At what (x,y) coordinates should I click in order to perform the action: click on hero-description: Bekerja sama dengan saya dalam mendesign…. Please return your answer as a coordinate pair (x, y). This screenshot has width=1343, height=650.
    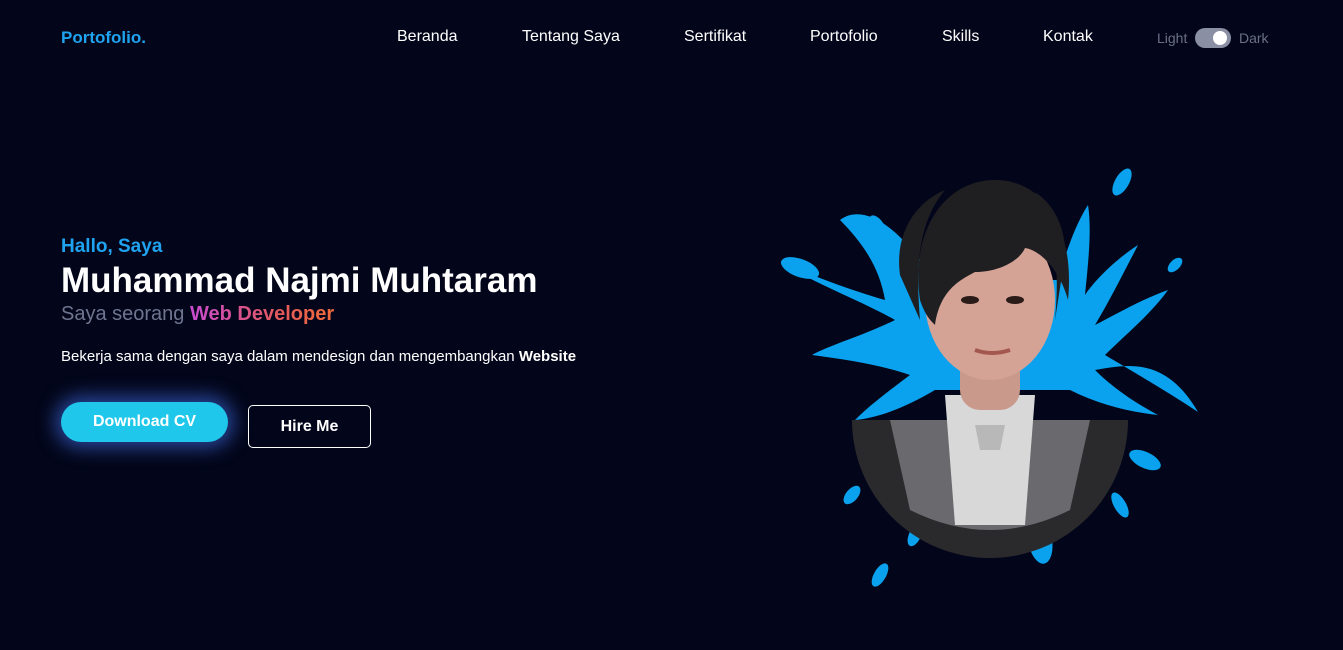
    Looking at the image, I should click on (318, 356).